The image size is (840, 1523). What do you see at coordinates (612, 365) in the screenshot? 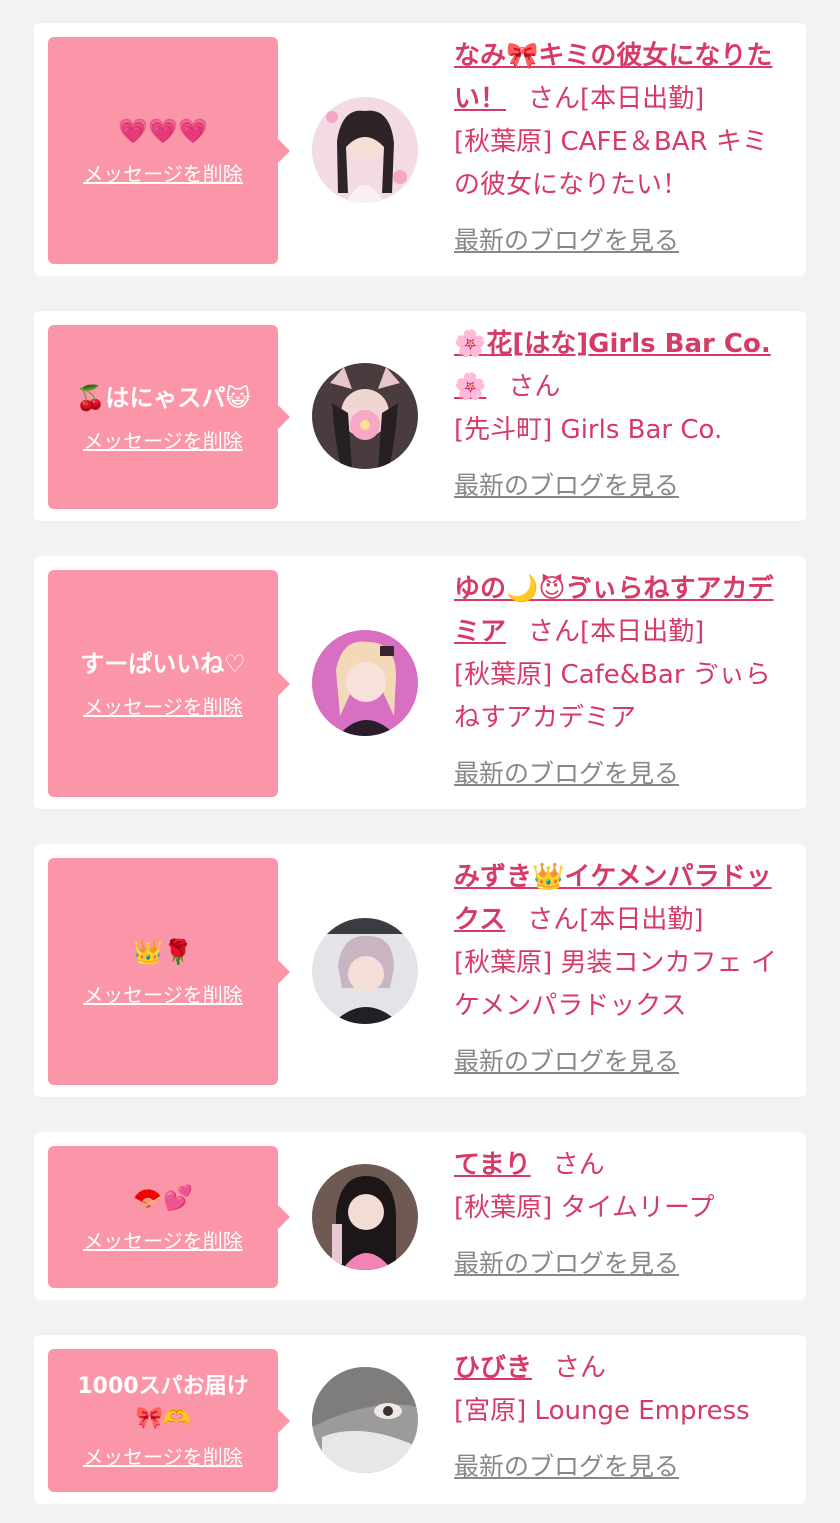
I see `cast-name-link: 🌸花[はな]Girls Bar Co.🌸` at bounding box center [612, 365].